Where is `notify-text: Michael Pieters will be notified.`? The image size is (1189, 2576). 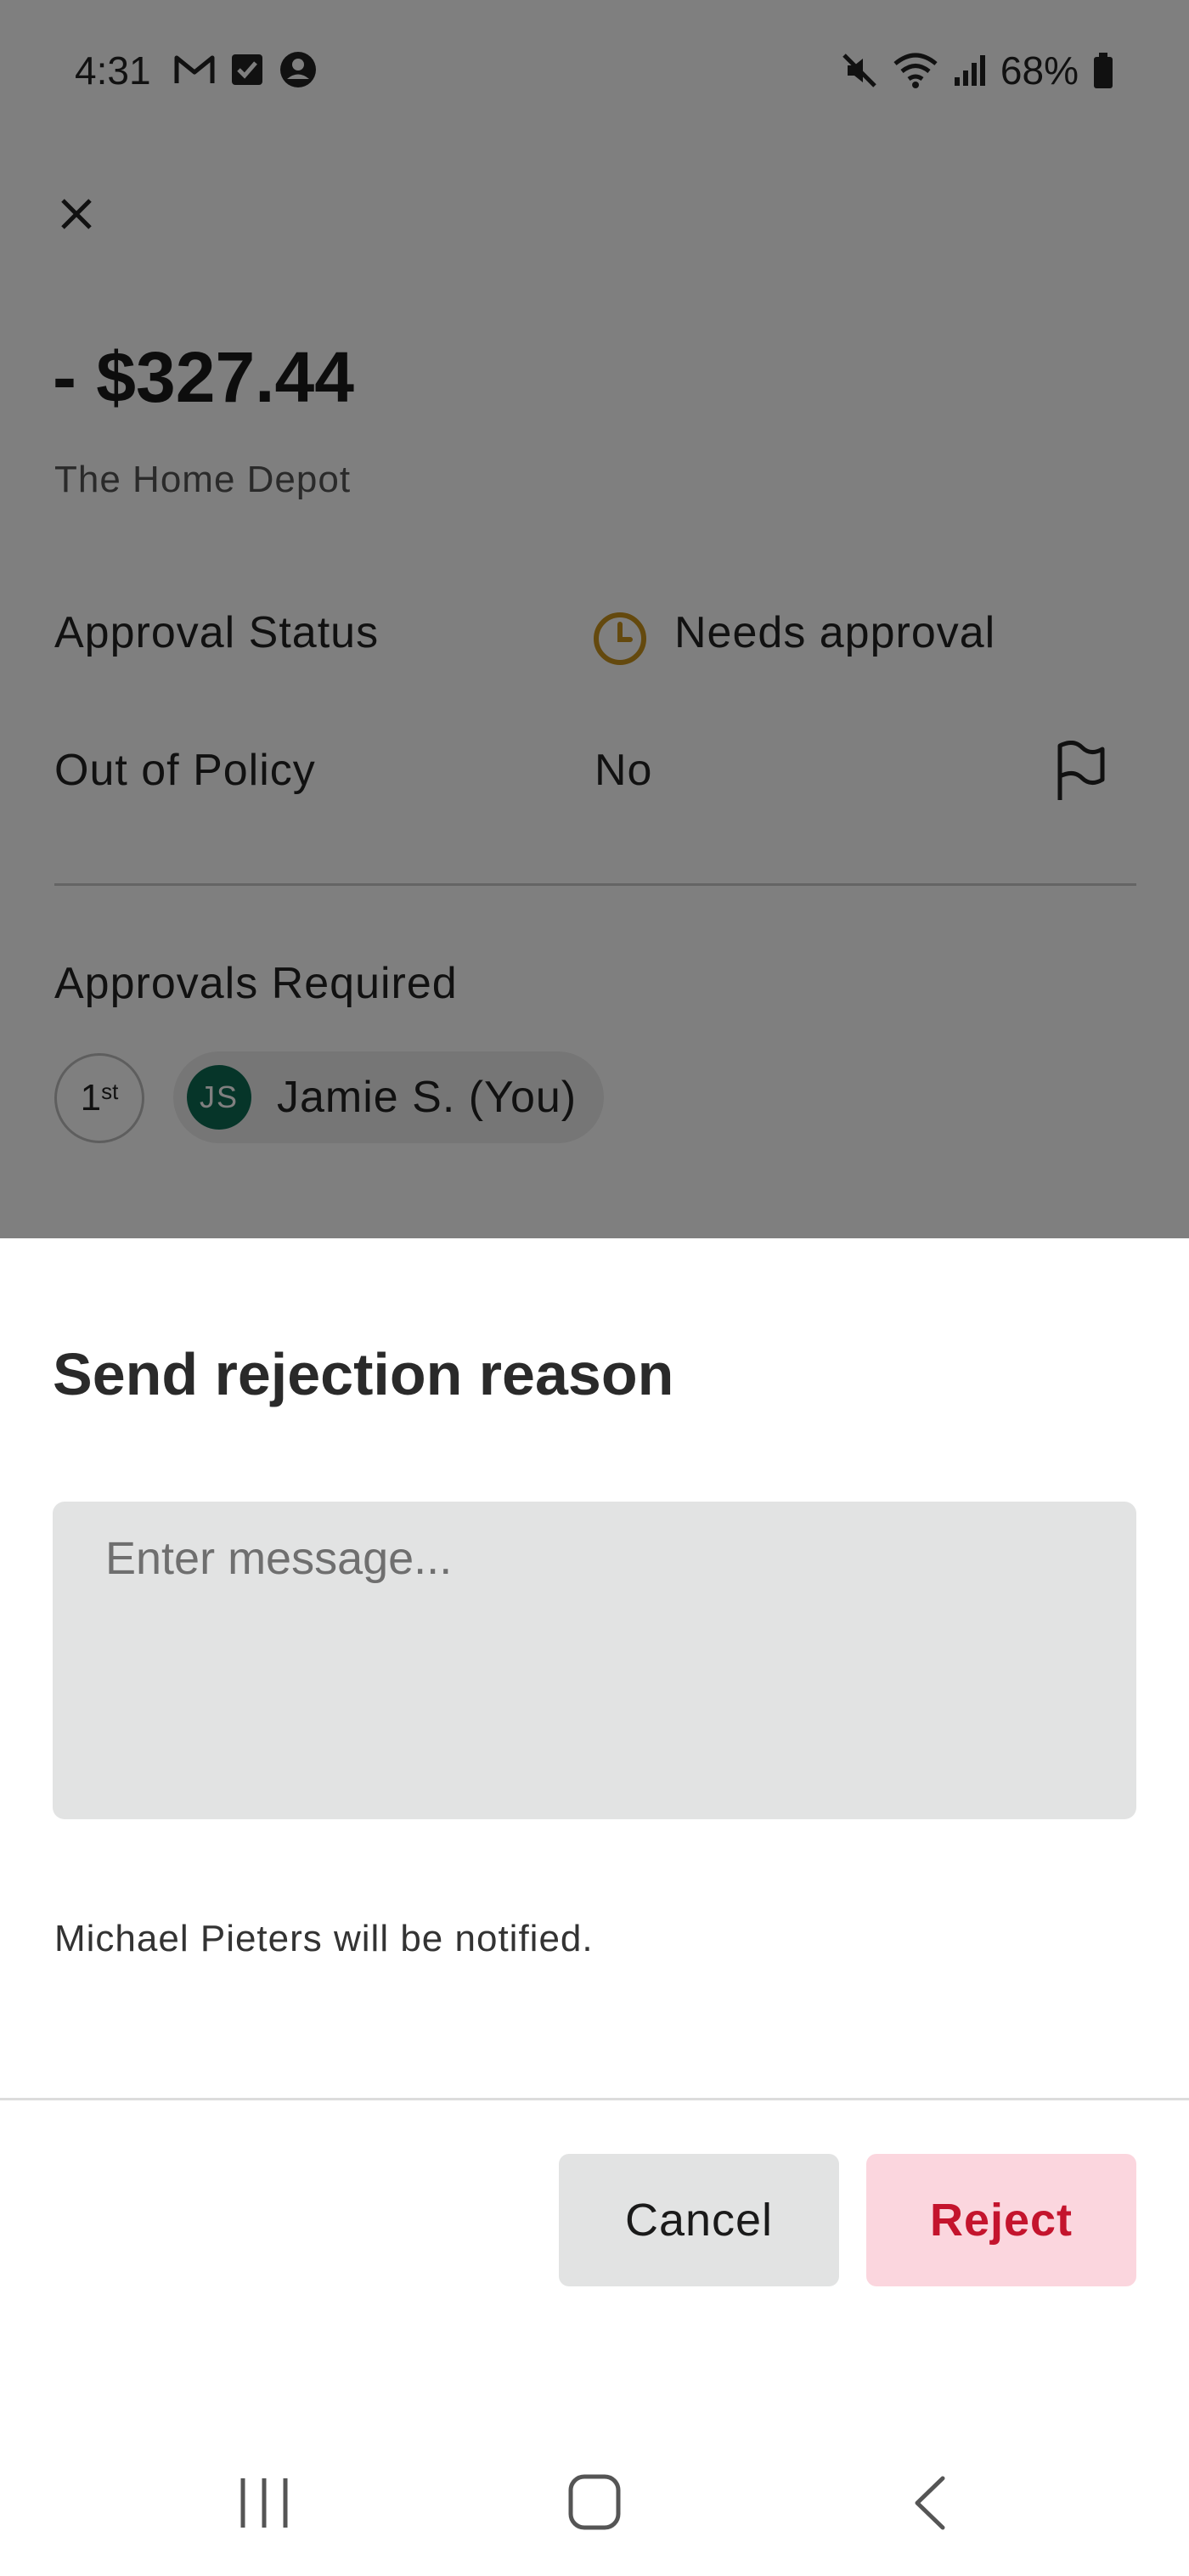
notify-text: Michael Pieters will be notified. is located at coordinates (324, 1938).